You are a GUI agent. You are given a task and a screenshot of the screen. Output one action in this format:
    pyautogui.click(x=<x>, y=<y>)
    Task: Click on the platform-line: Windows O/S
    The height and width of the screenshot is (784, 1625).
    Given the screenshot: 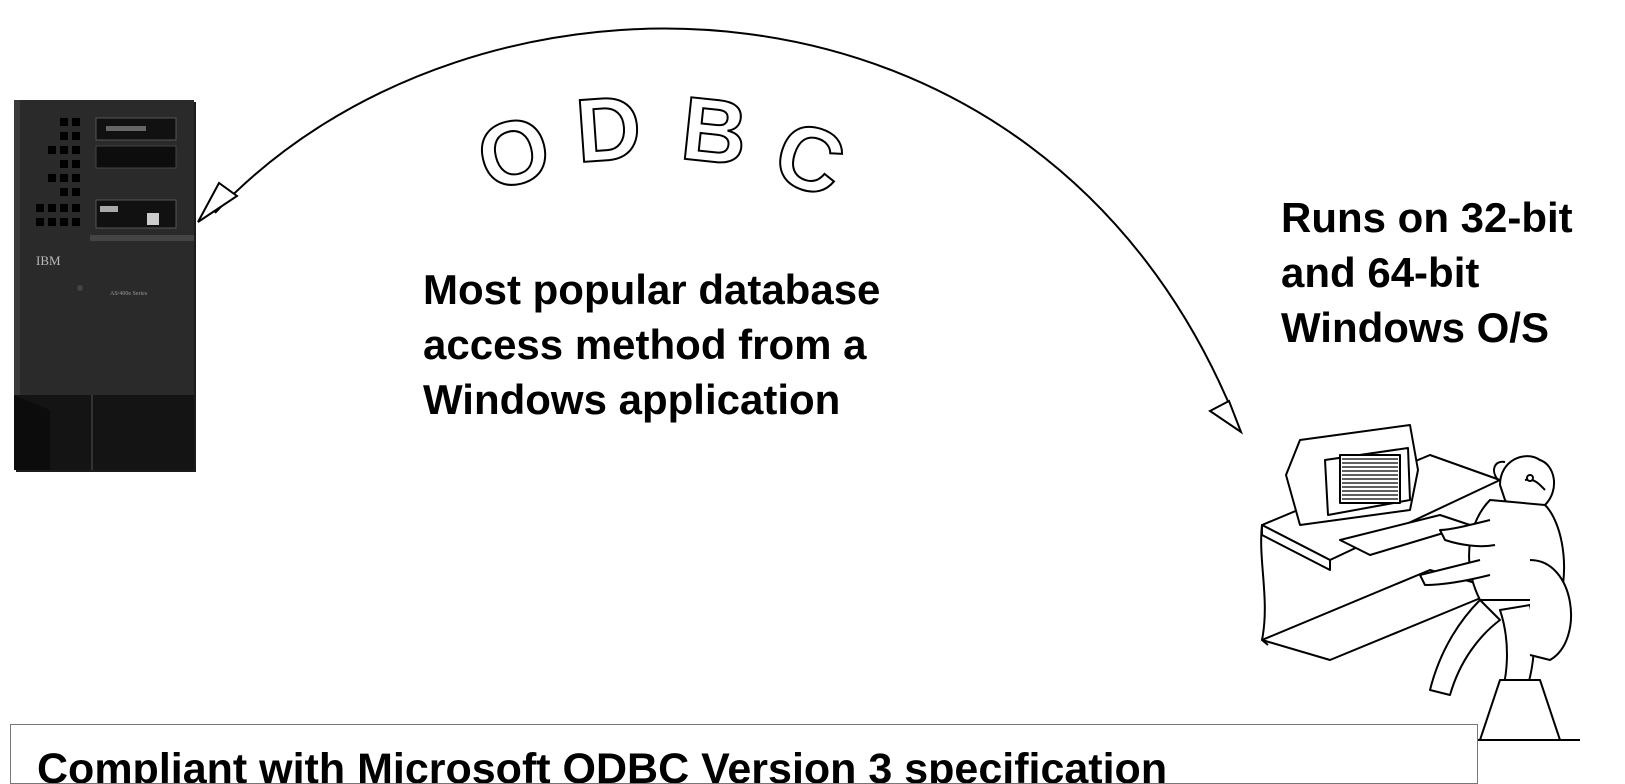 What is the action you would take?
    pyautogui.click(x=1415, y=327)
    